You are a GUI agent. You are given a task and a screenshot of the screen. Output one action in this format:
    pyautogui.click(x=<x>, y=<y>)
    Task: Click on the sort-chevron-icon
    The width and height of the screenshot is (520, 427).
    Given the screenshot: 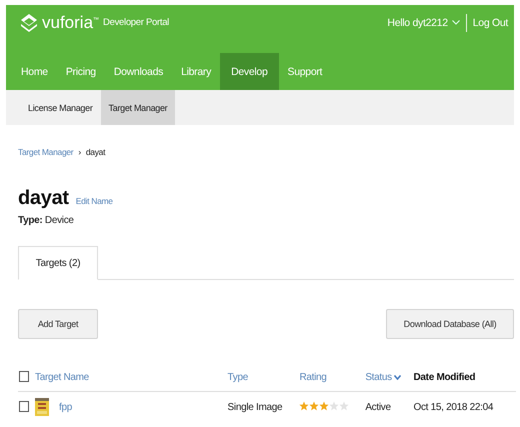 What is the action you would take?
    pyautogui.click(x=398, y=377)
    